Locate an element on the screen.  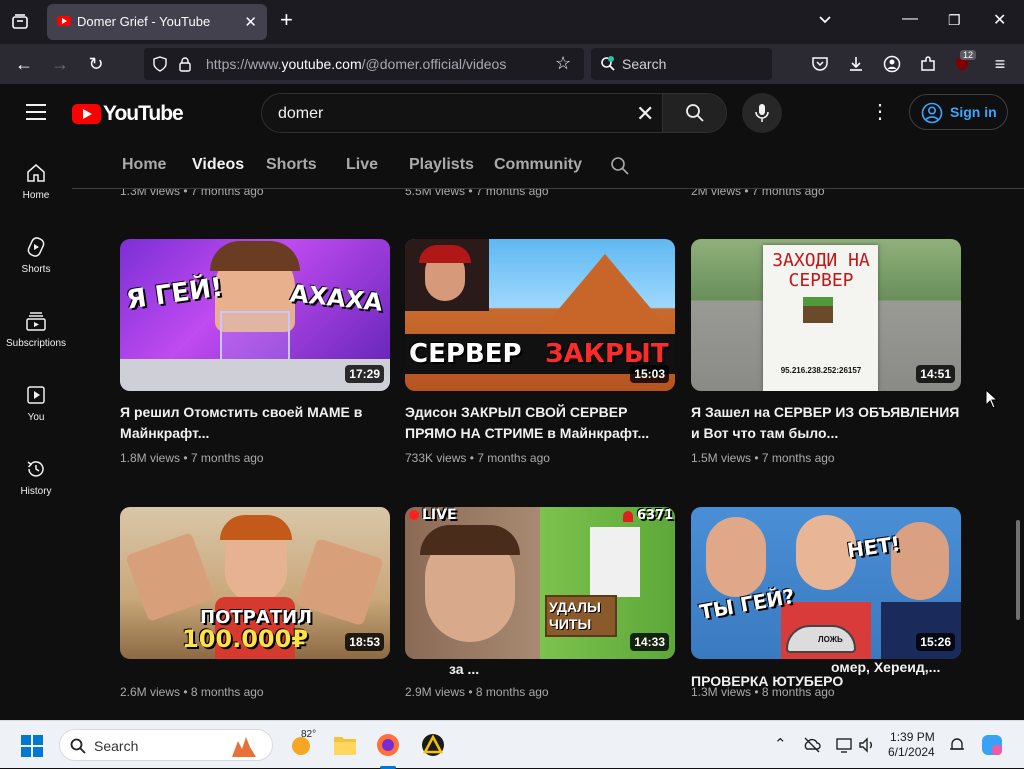
system-clock: 1:39 PM 6/1/2024 is located at coordinates (911, 745).